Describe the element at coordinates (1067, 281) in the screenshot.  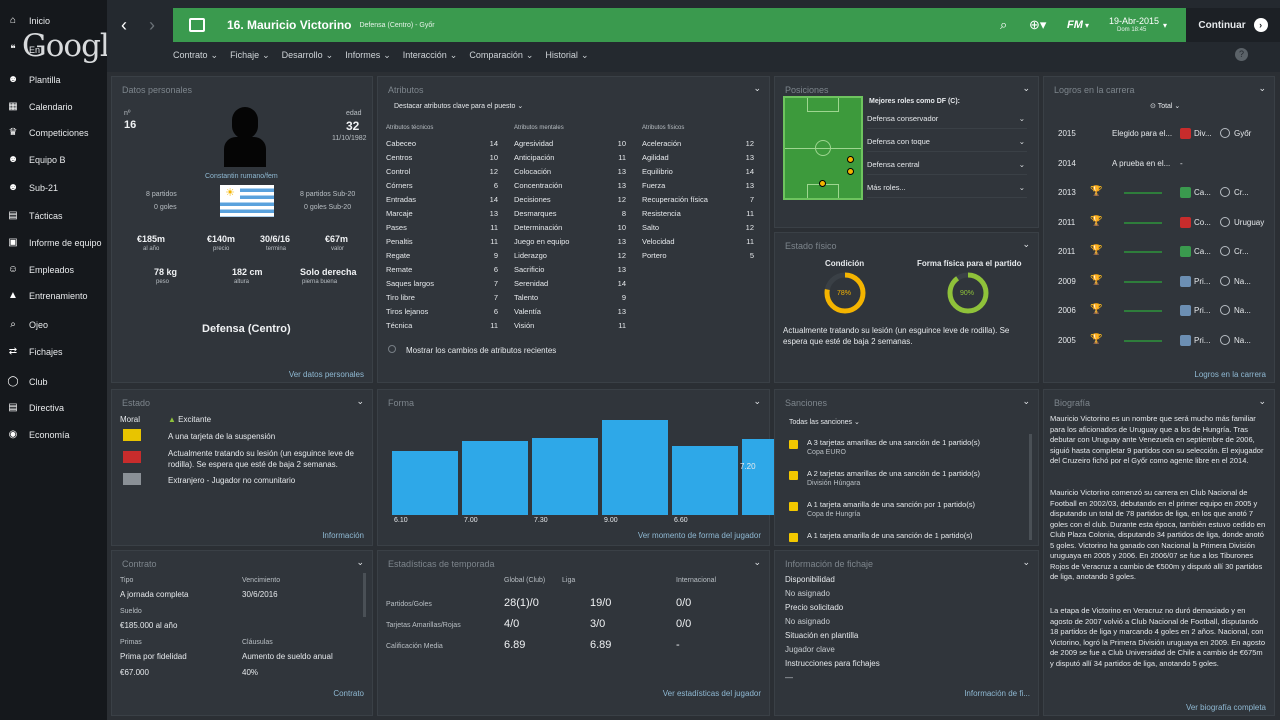
I see `history-year: 2009` at that location.